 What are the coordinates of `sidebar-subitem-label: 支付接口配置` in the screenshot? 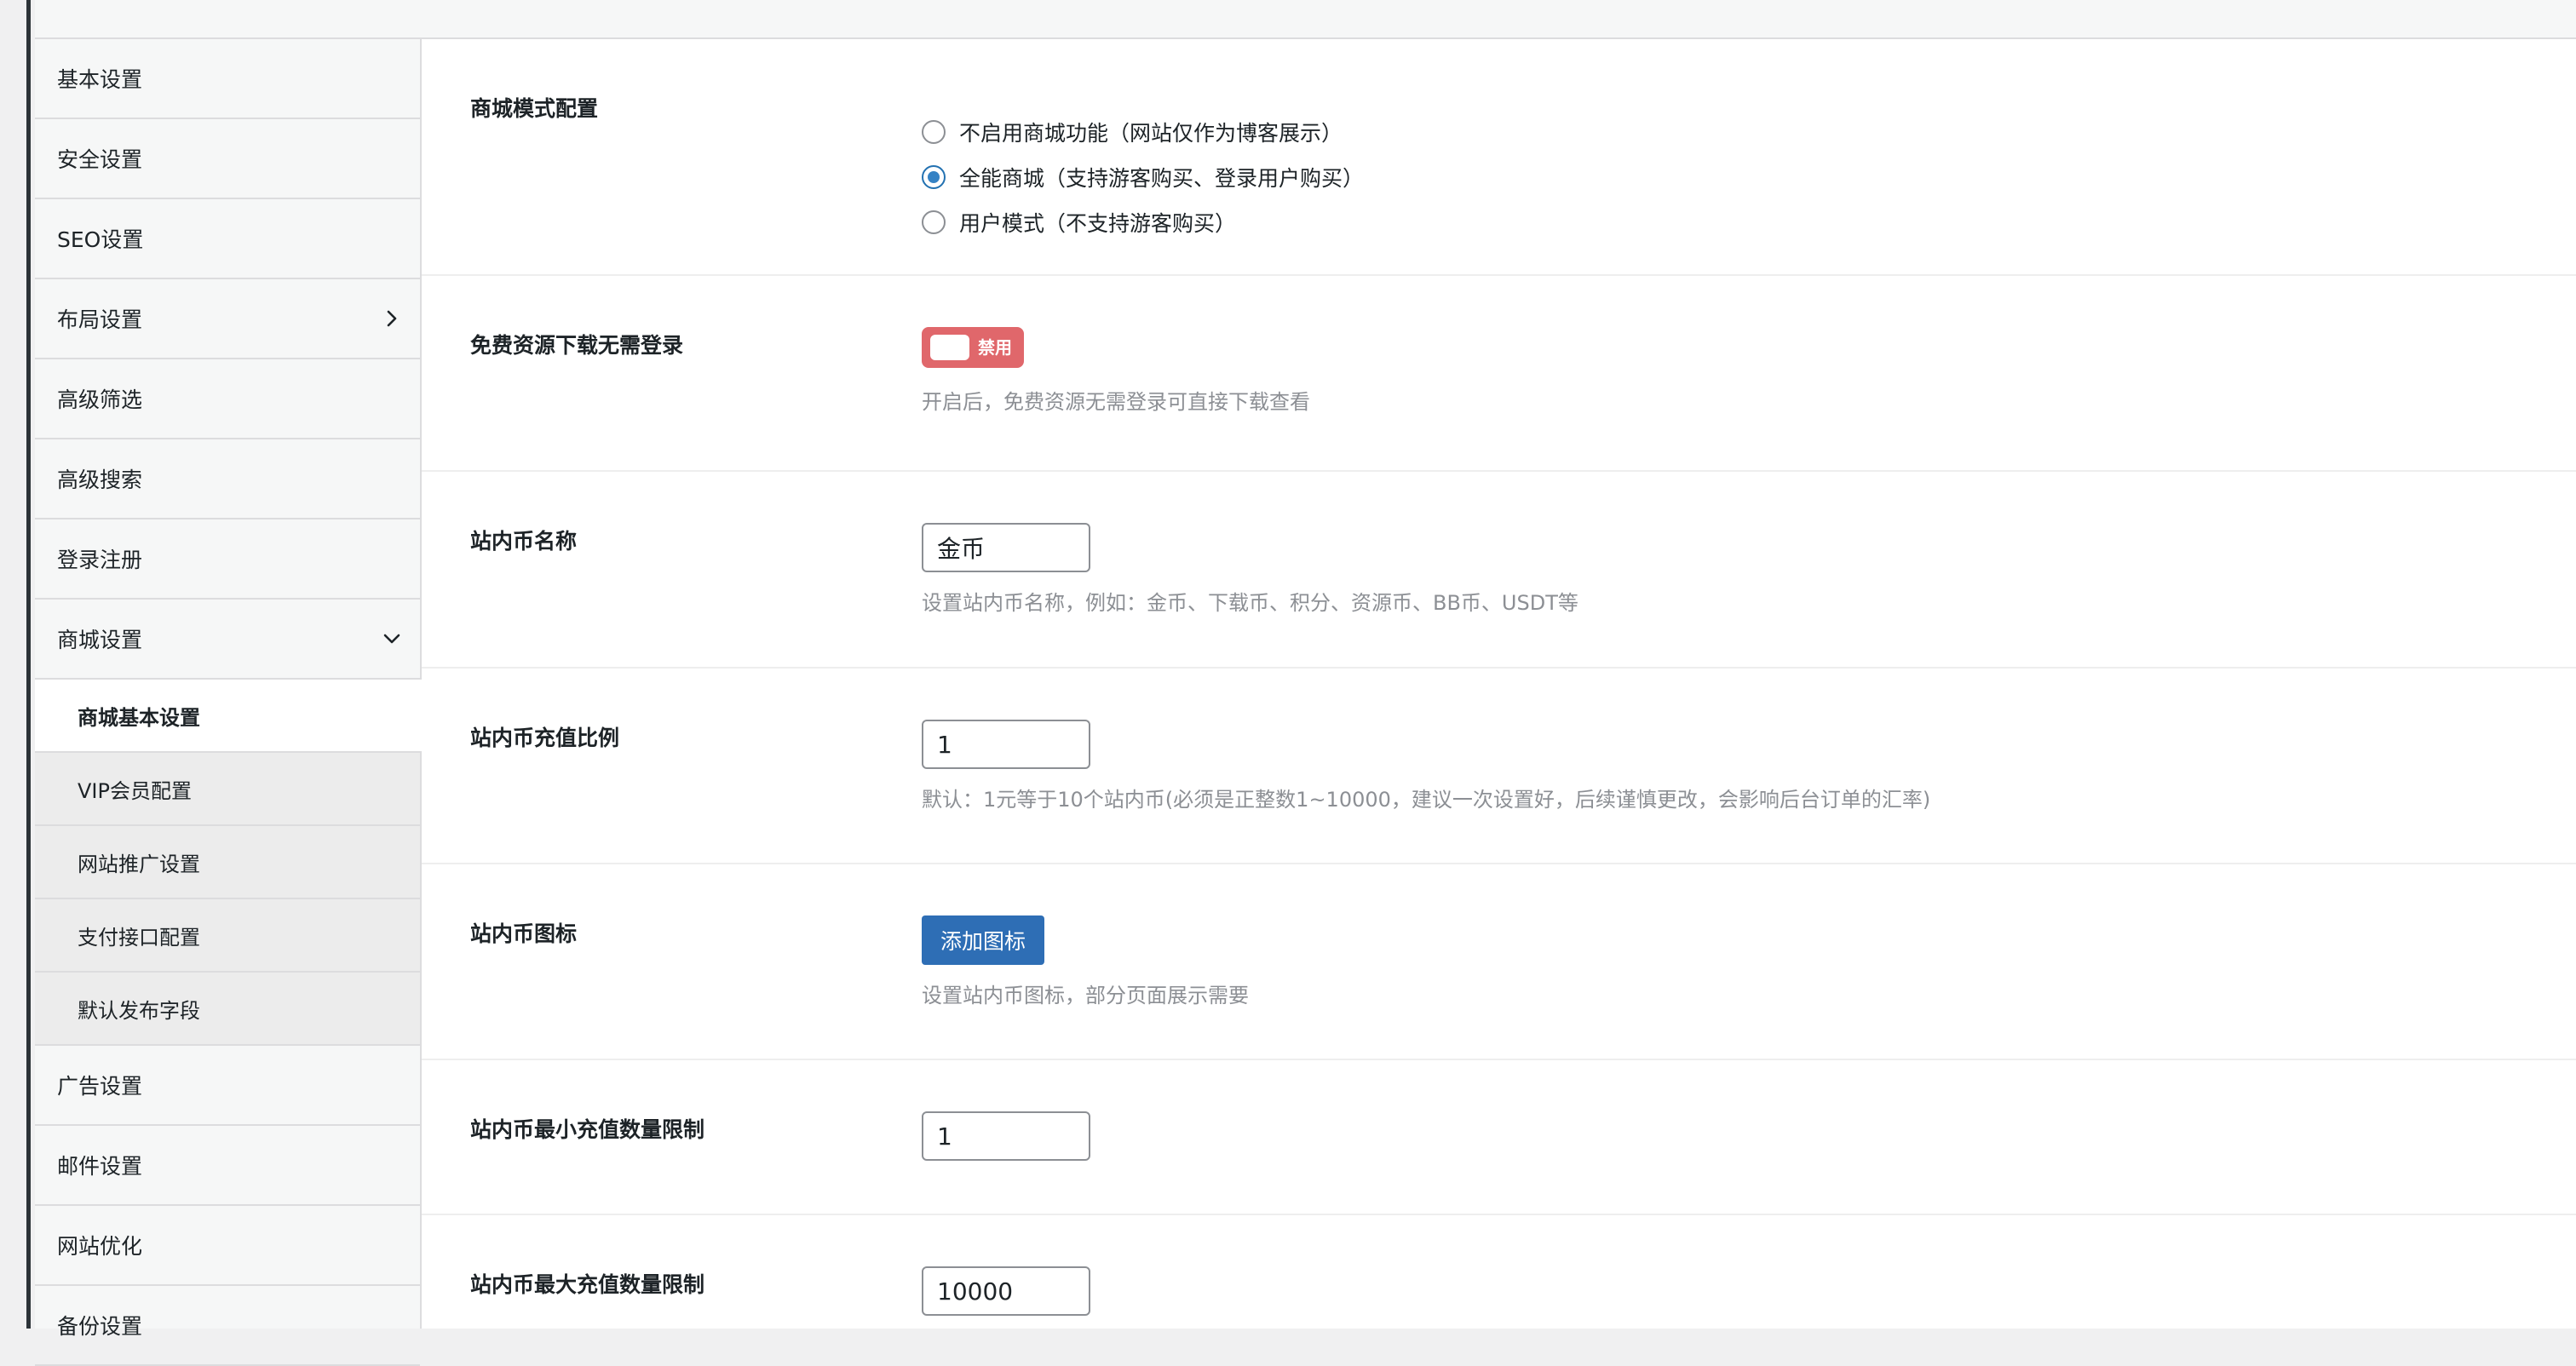 It's located at (139, 937).